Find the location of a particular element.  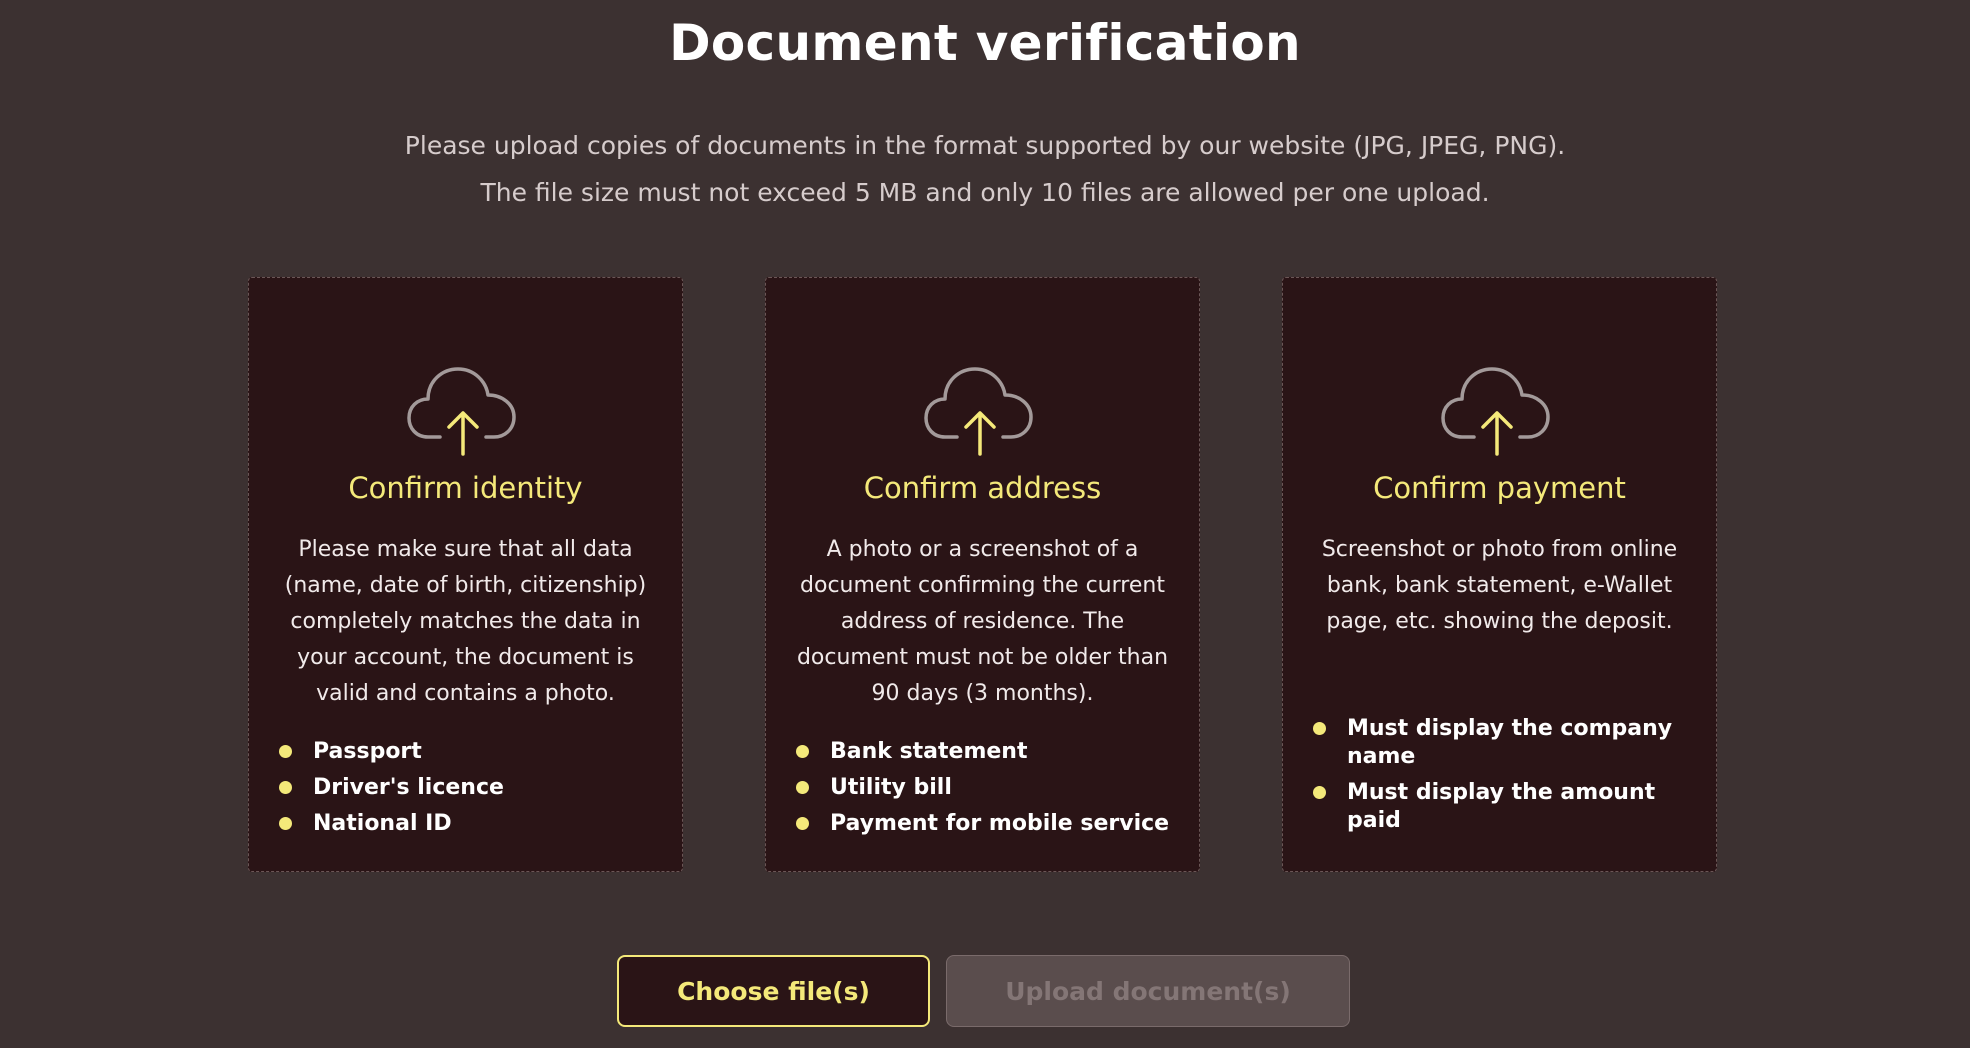

list-item-label: Must display the company name is located at coordinates (1510, 742).